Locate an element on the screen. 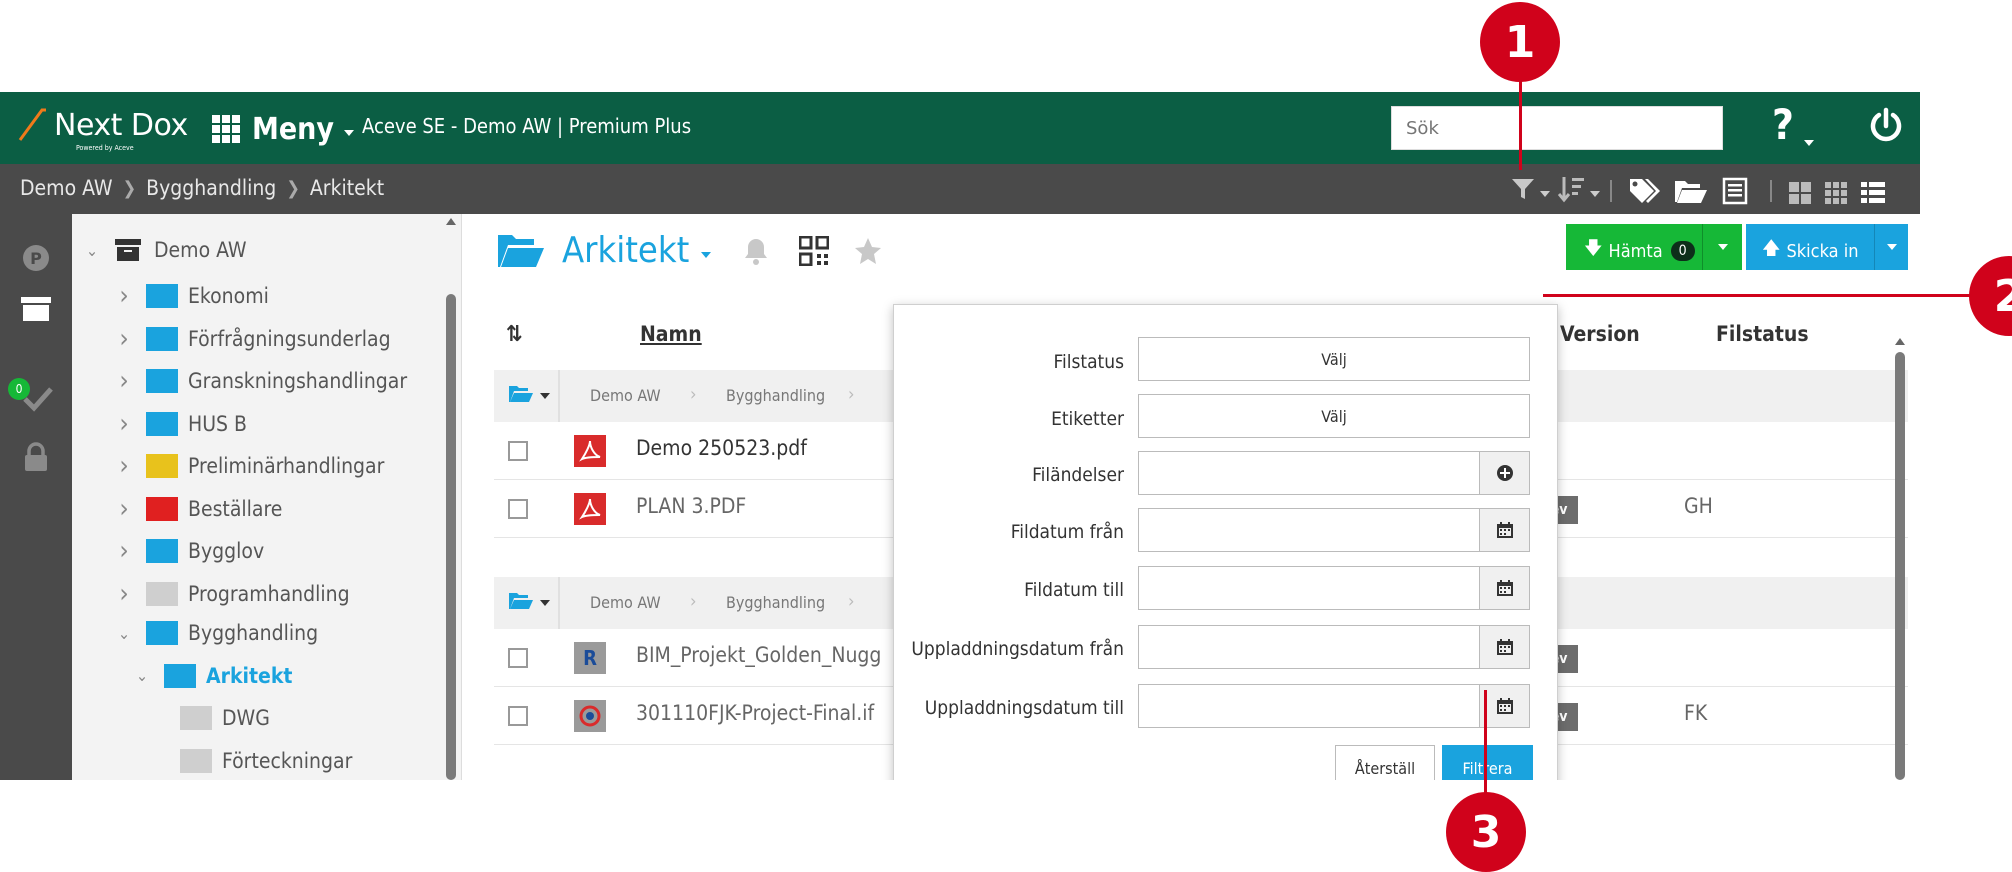  search-input is located at coordinates (1557, 128).